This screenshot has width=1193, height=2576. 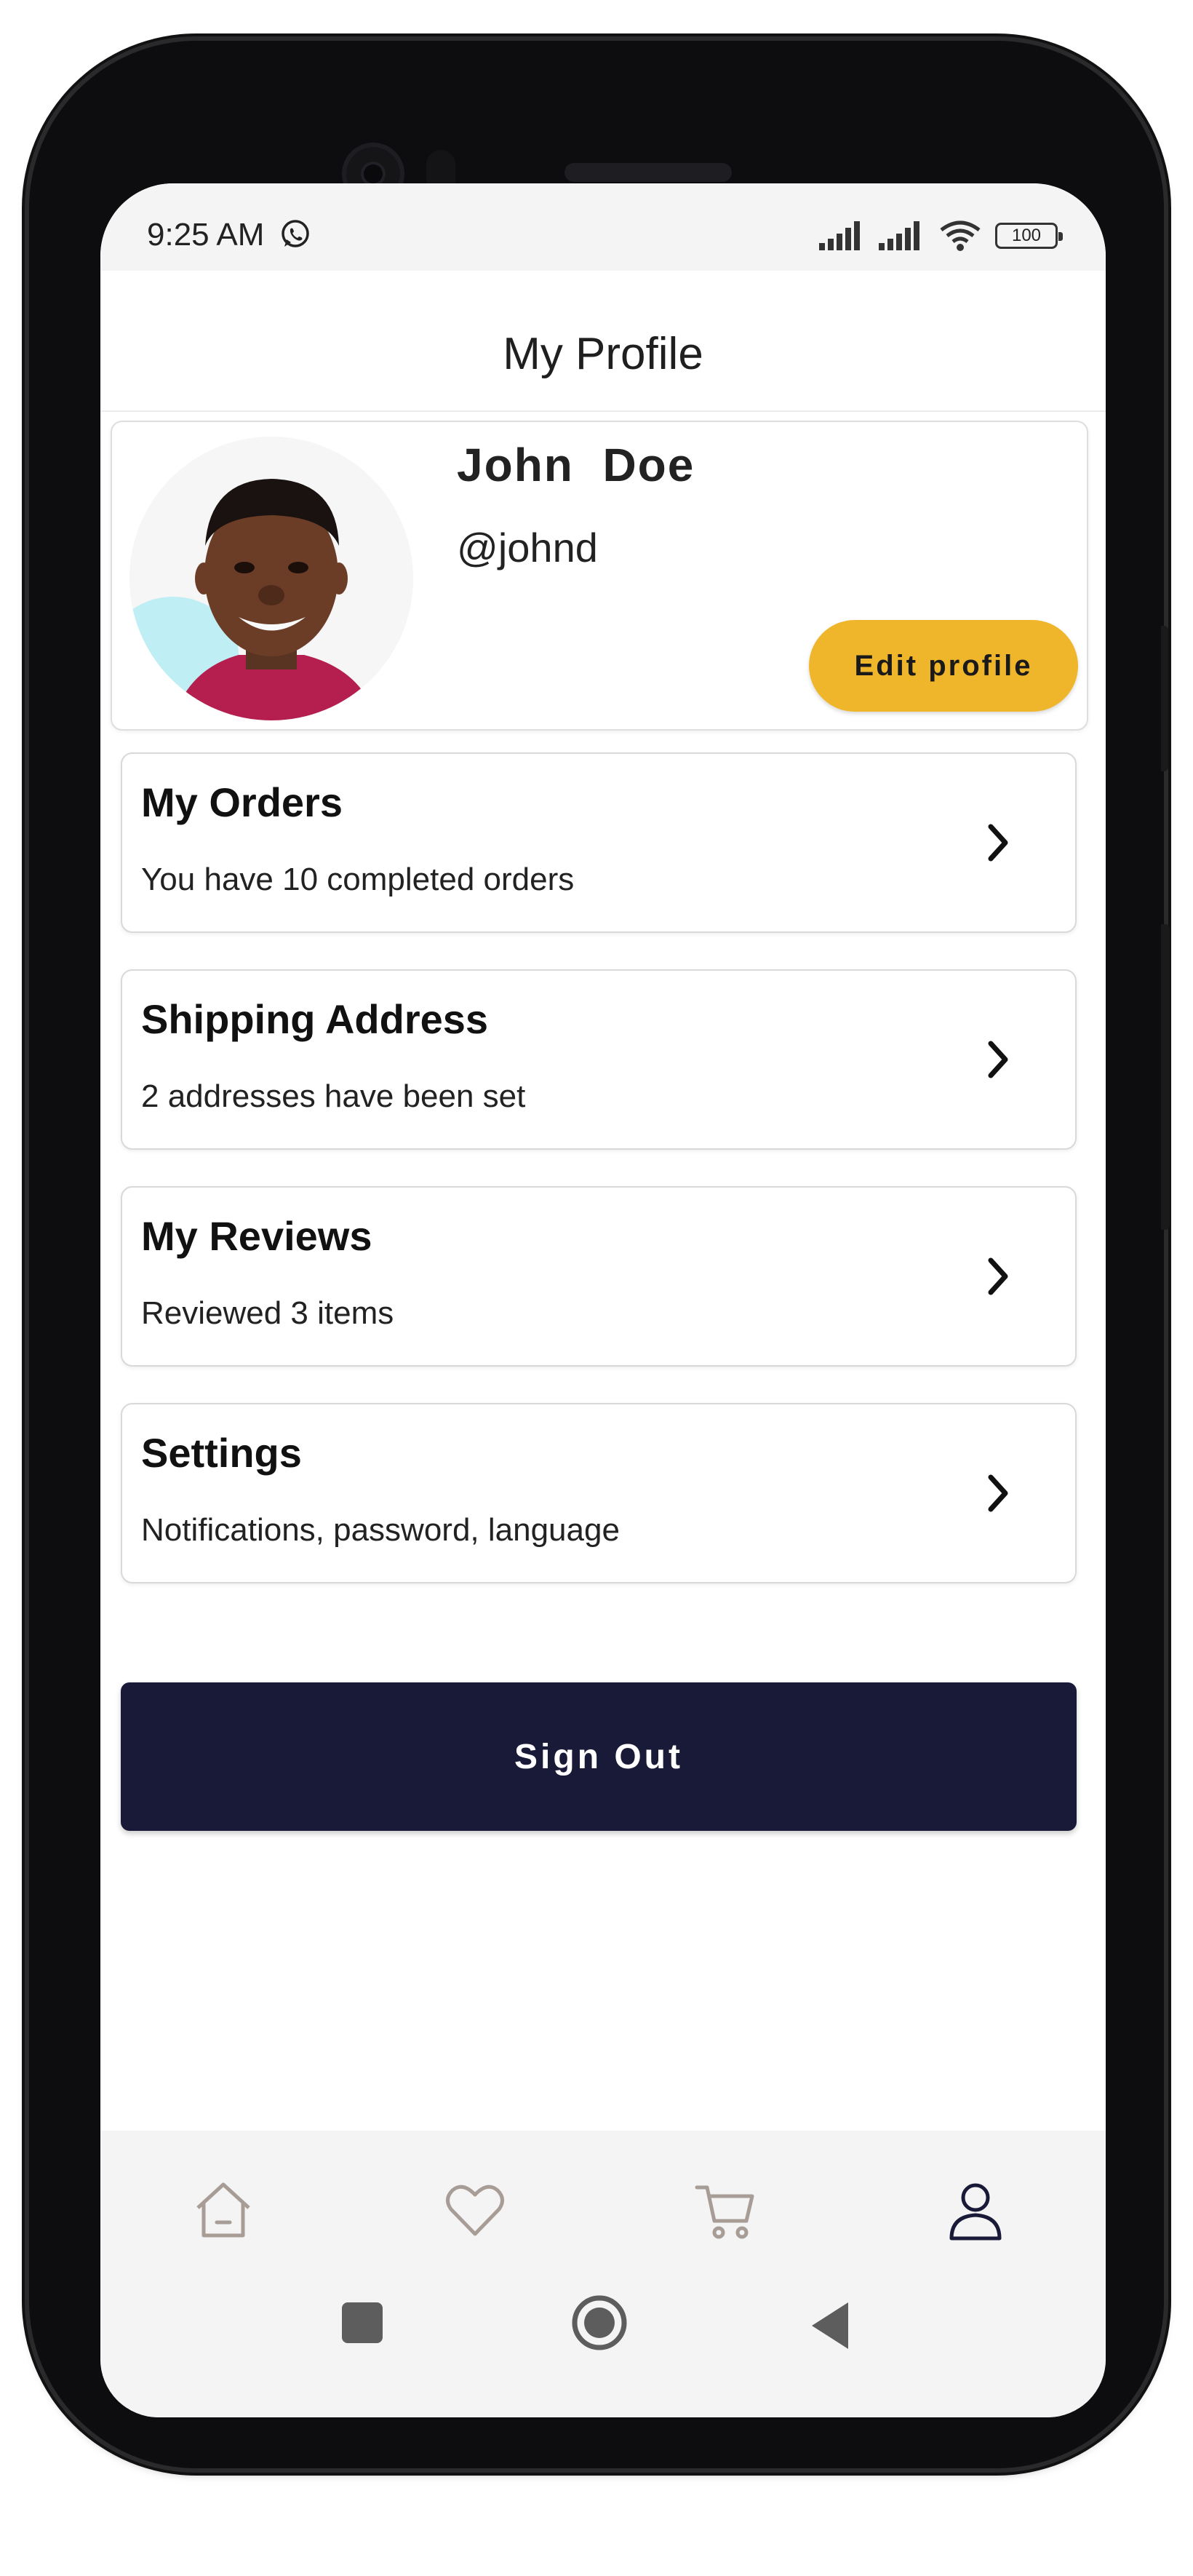 I want to click on user-icon, so click(x=976, y=2210).